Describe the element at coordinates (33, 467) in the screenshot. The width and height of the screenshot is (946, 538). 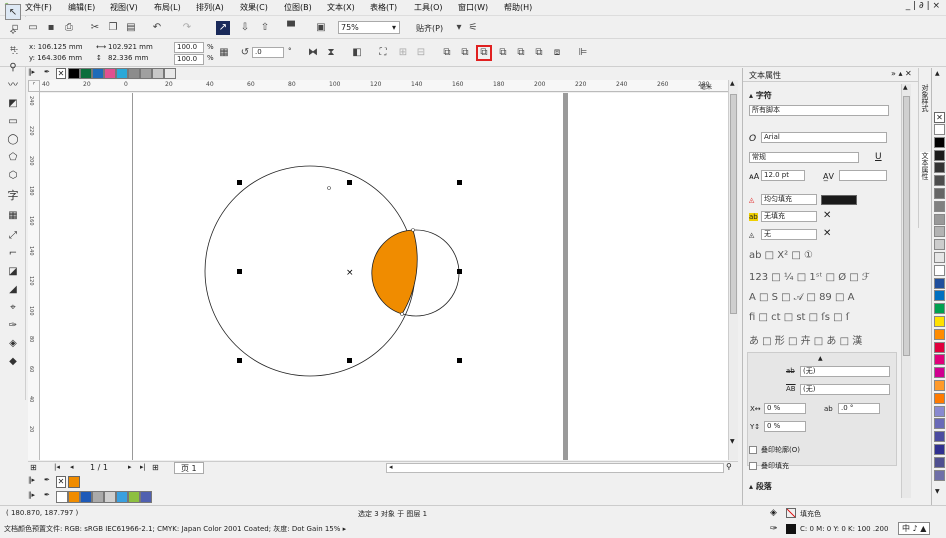
I see `add-page-icon: ⊞` at that location.